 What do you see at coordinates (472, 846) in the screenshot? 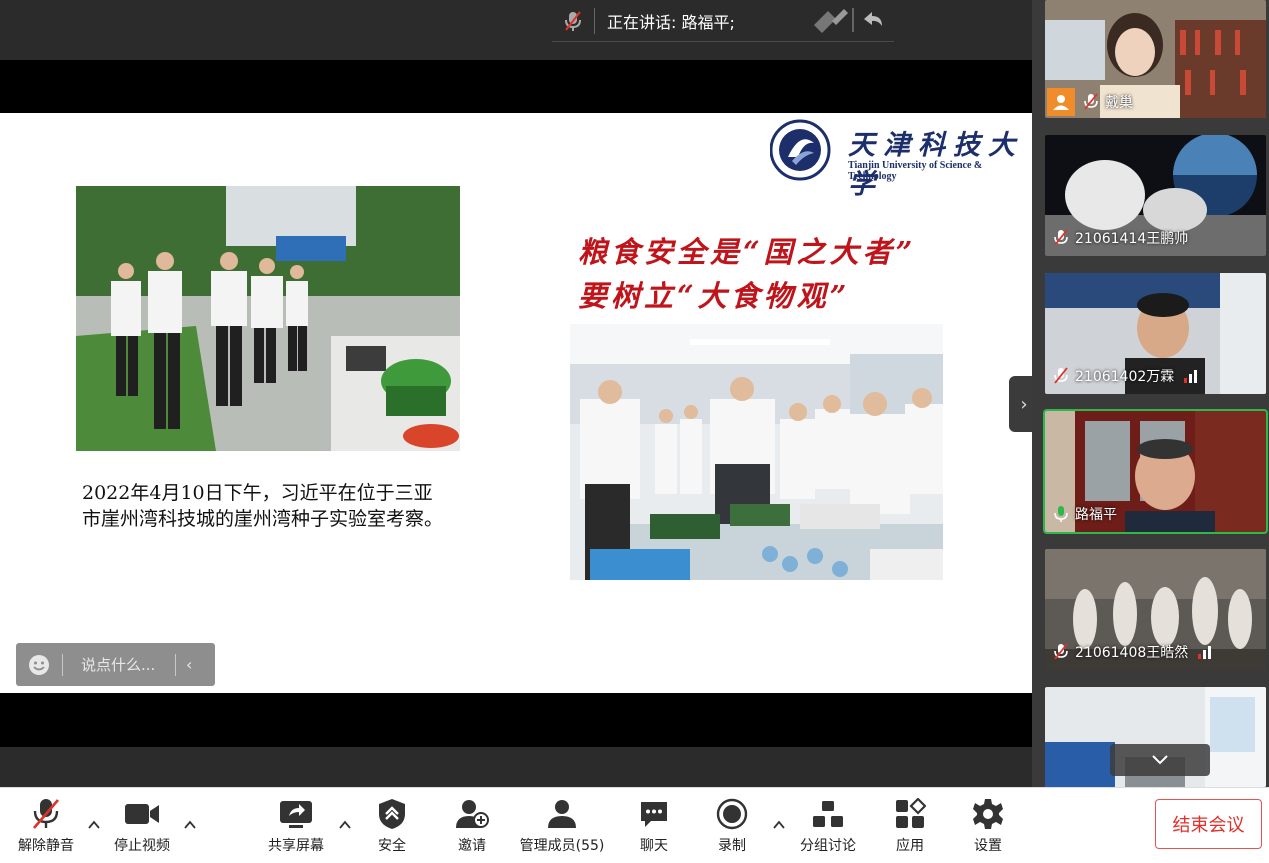
I see `invite-label: 邀请` at bounding box center [472, 846].